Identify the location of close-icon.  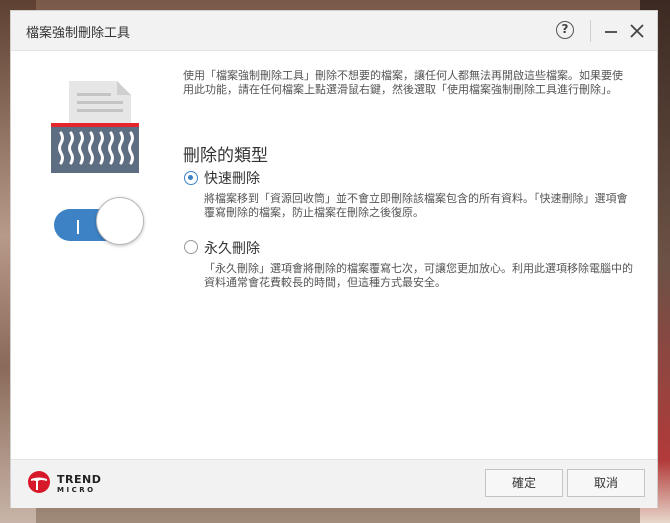
(637, 31).